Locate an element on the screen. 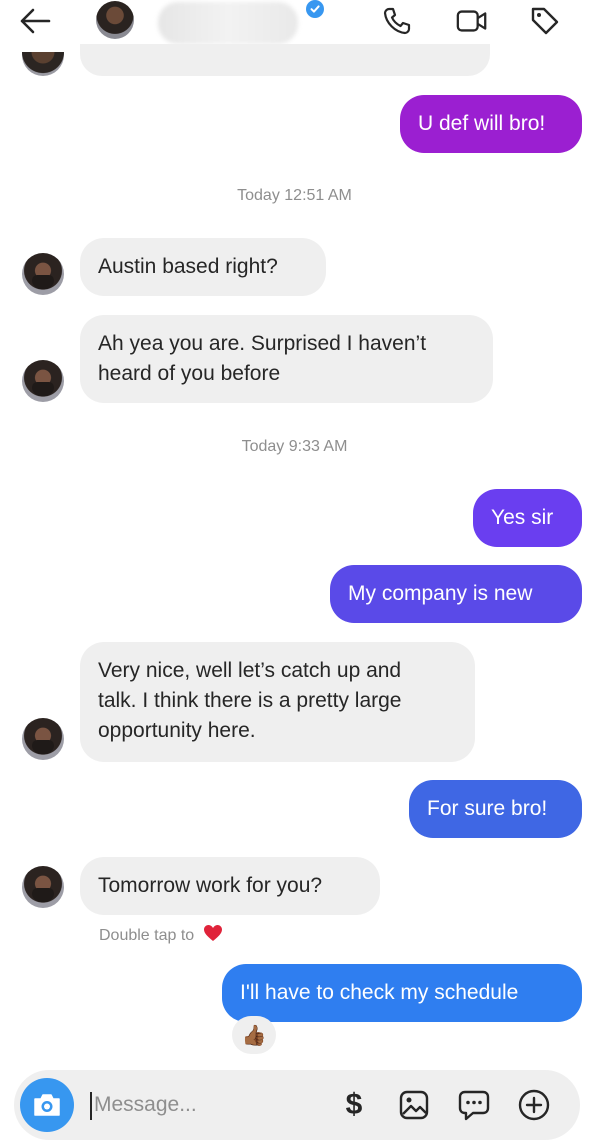 The width and height of the screenshot is (589, 1146). image-icon is located at coordinates (414, 1105).